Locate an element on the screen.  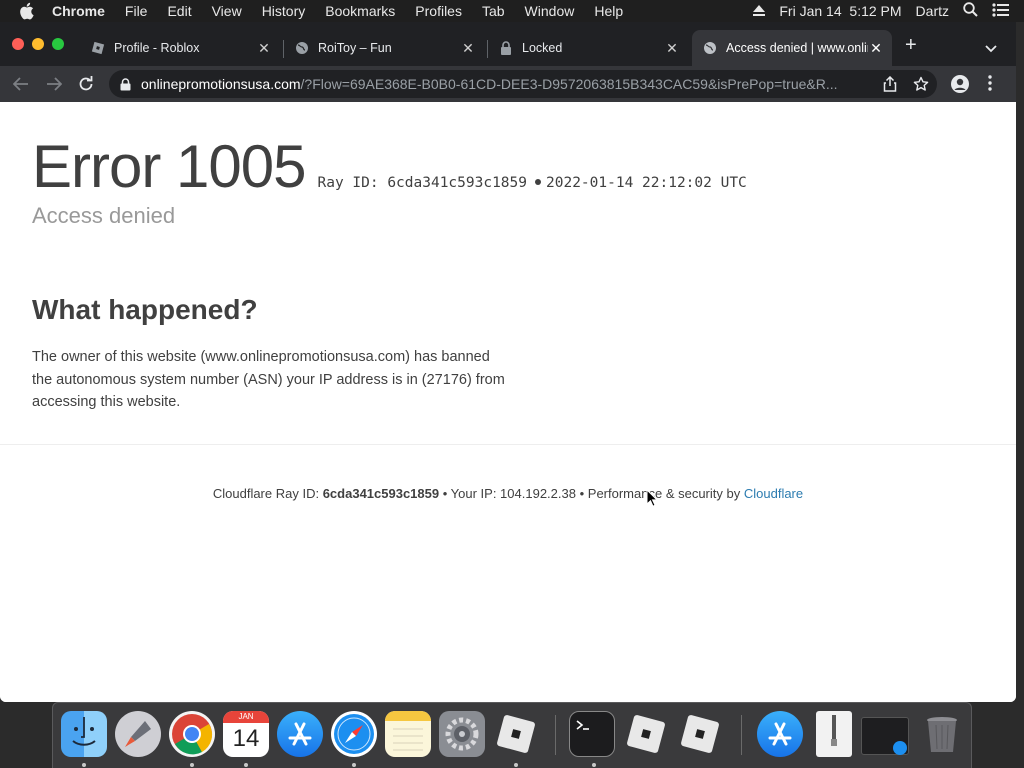
trash-icon is located at coordinates (942, 734).